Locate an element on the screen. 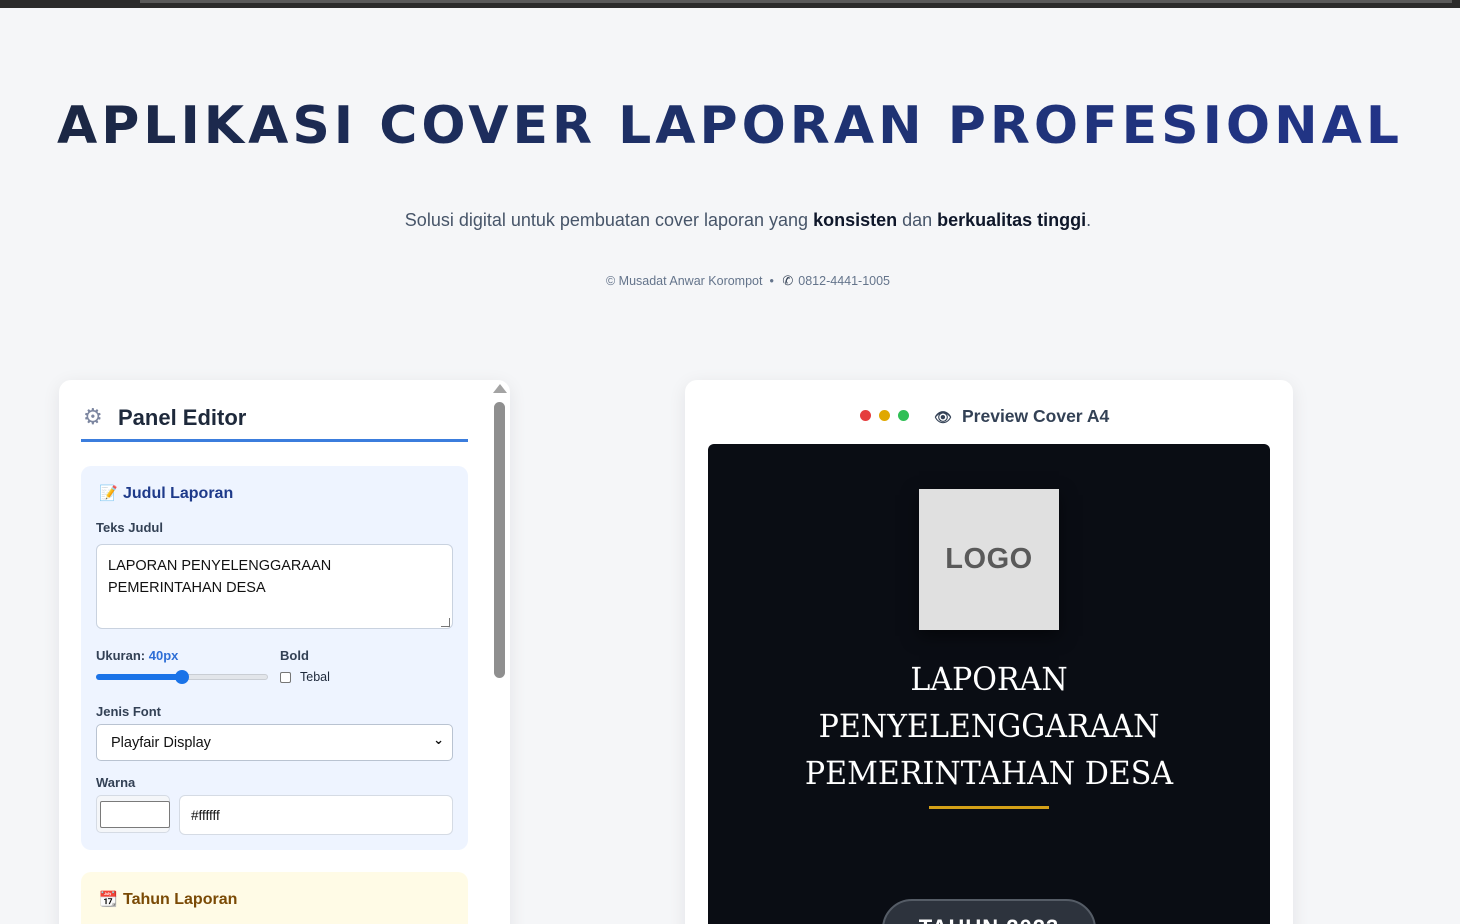  cover-year-badge: TAHUN 2023 is located at coordinates (989, 911).